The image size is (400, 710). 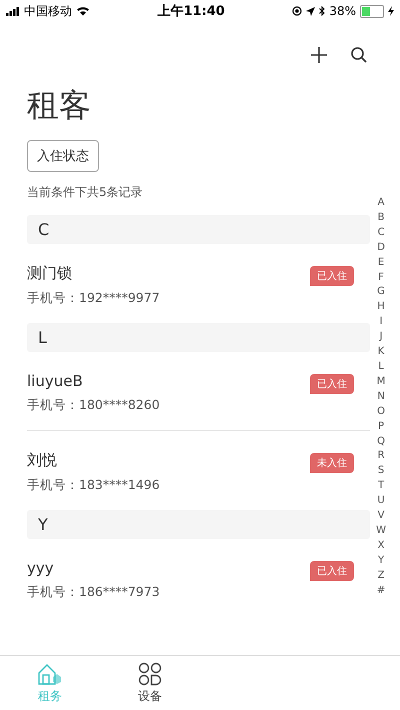 I want to click on tenant-phone: 手机号：183****1496, so click(x=93, y=485).